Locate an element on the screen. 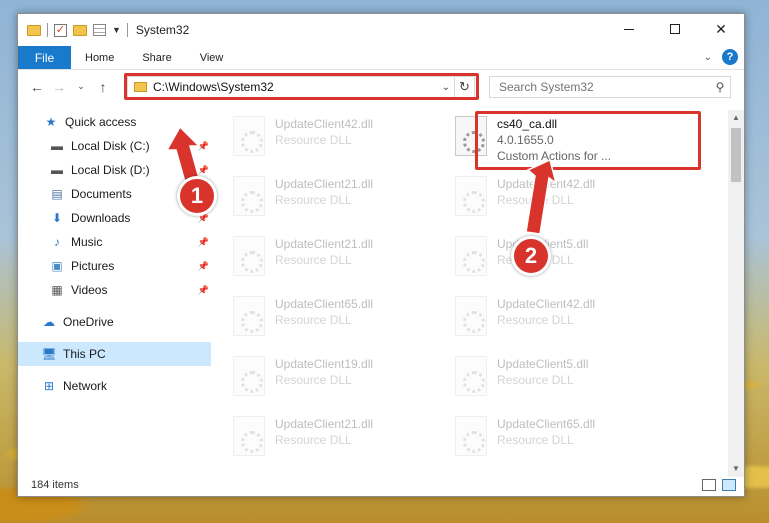 The image size is (769, 523). search-box: ⚲ is located at coordinates (610, 87).